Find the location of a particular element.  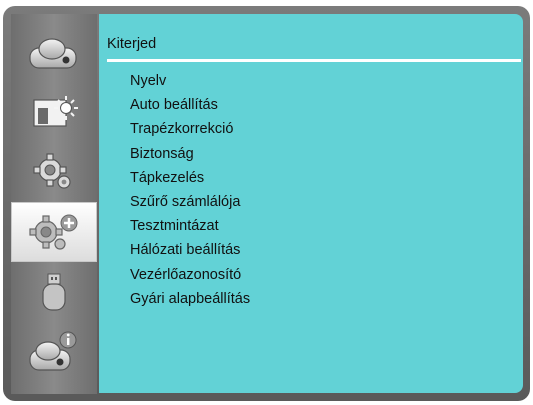

sidebar-item-picture is located at coordinates (54, 112).